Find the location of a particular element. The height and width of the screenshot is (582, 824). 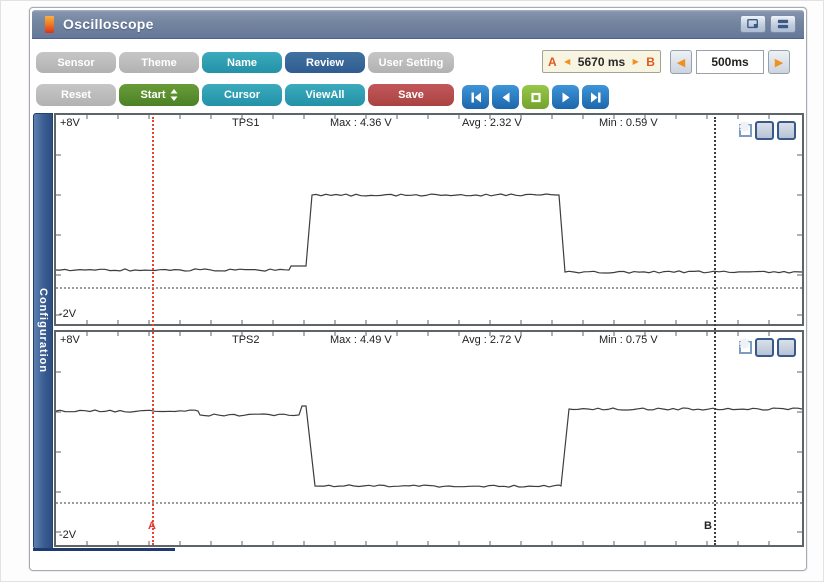

skip-start-icon is located at coordinates (476, 97).